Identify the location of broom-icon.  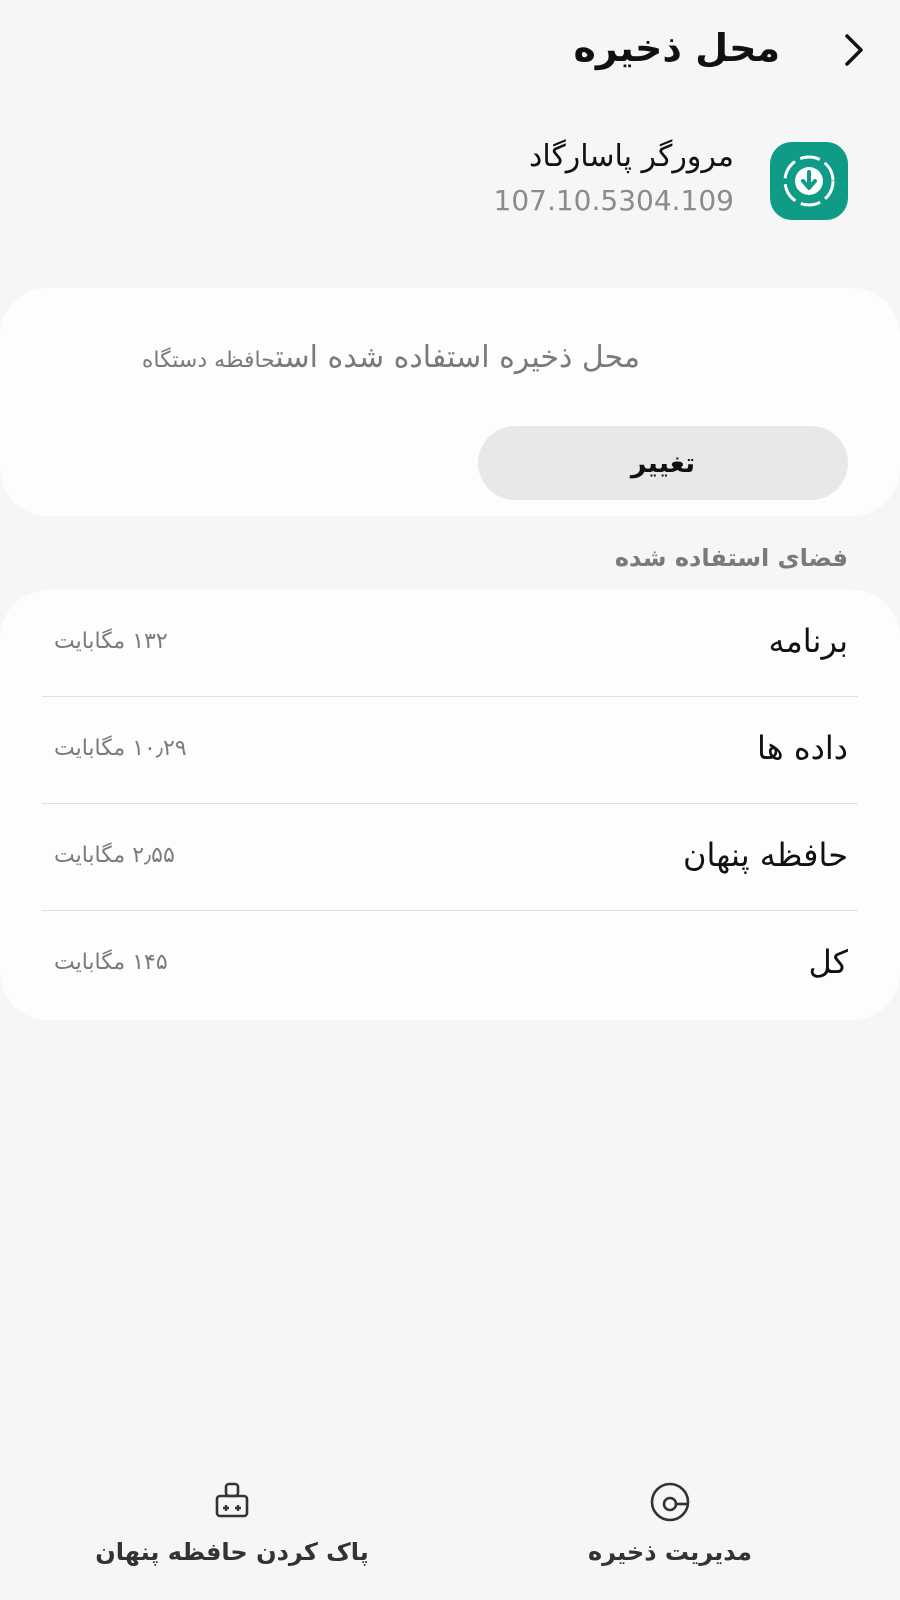
(232, 1502).